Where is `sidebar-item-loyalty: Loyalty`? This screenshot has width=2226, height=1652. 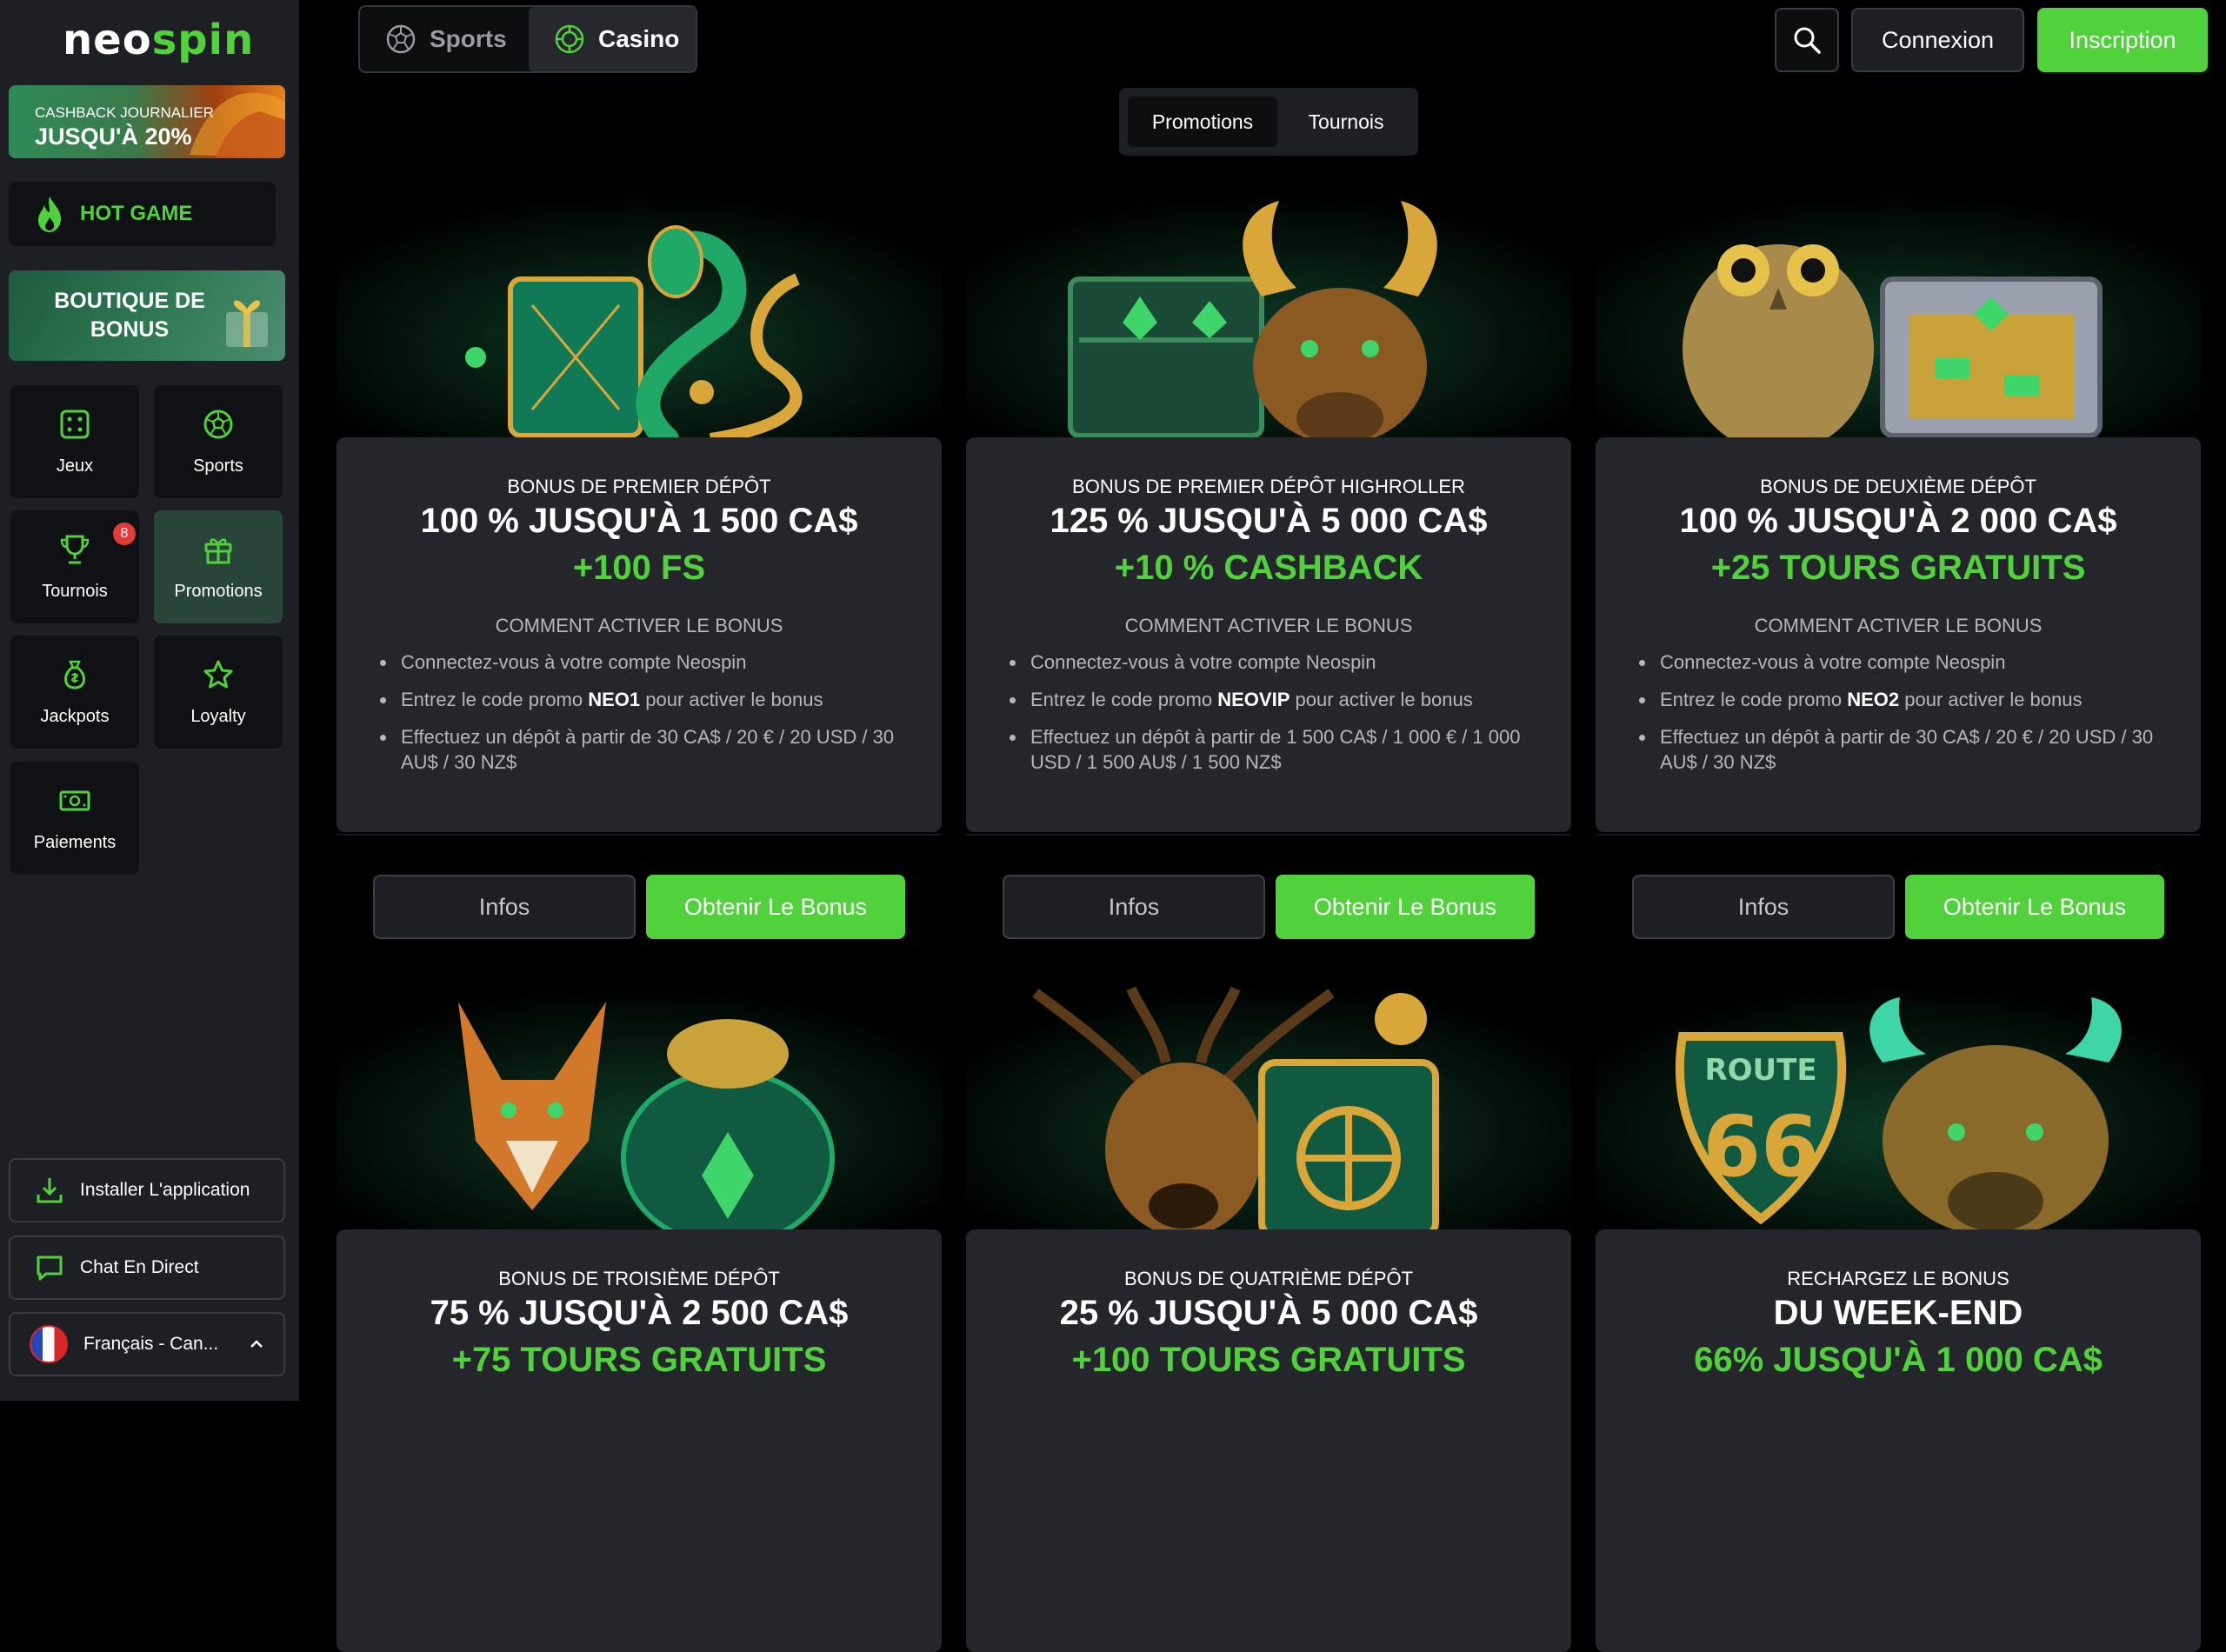
sidebar-item-loyalty: Loyalty is located at coordinates (218, 692).